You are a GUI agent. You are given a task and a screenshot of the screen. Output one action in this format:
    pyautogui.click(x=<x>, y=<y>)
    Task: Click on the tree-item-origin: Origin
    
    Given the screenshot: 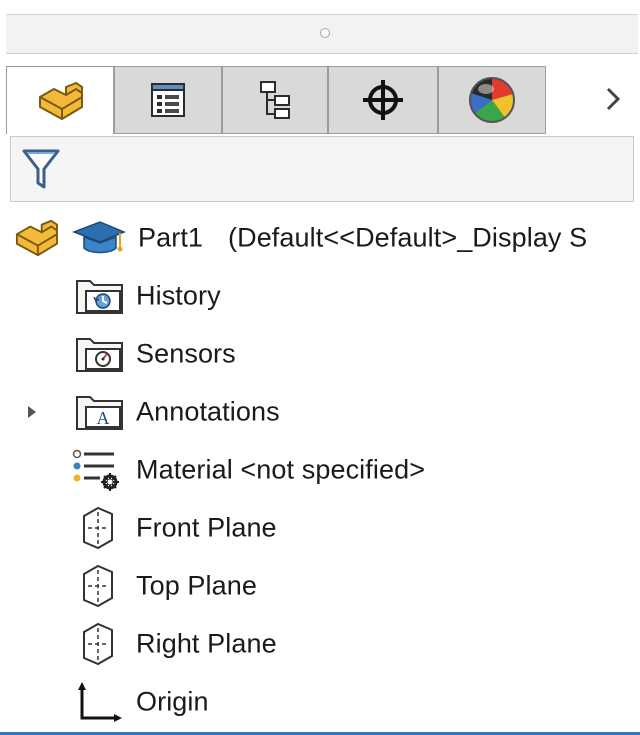 What is the action you would take?
    pyautogui.click(x=320, y=702)
    